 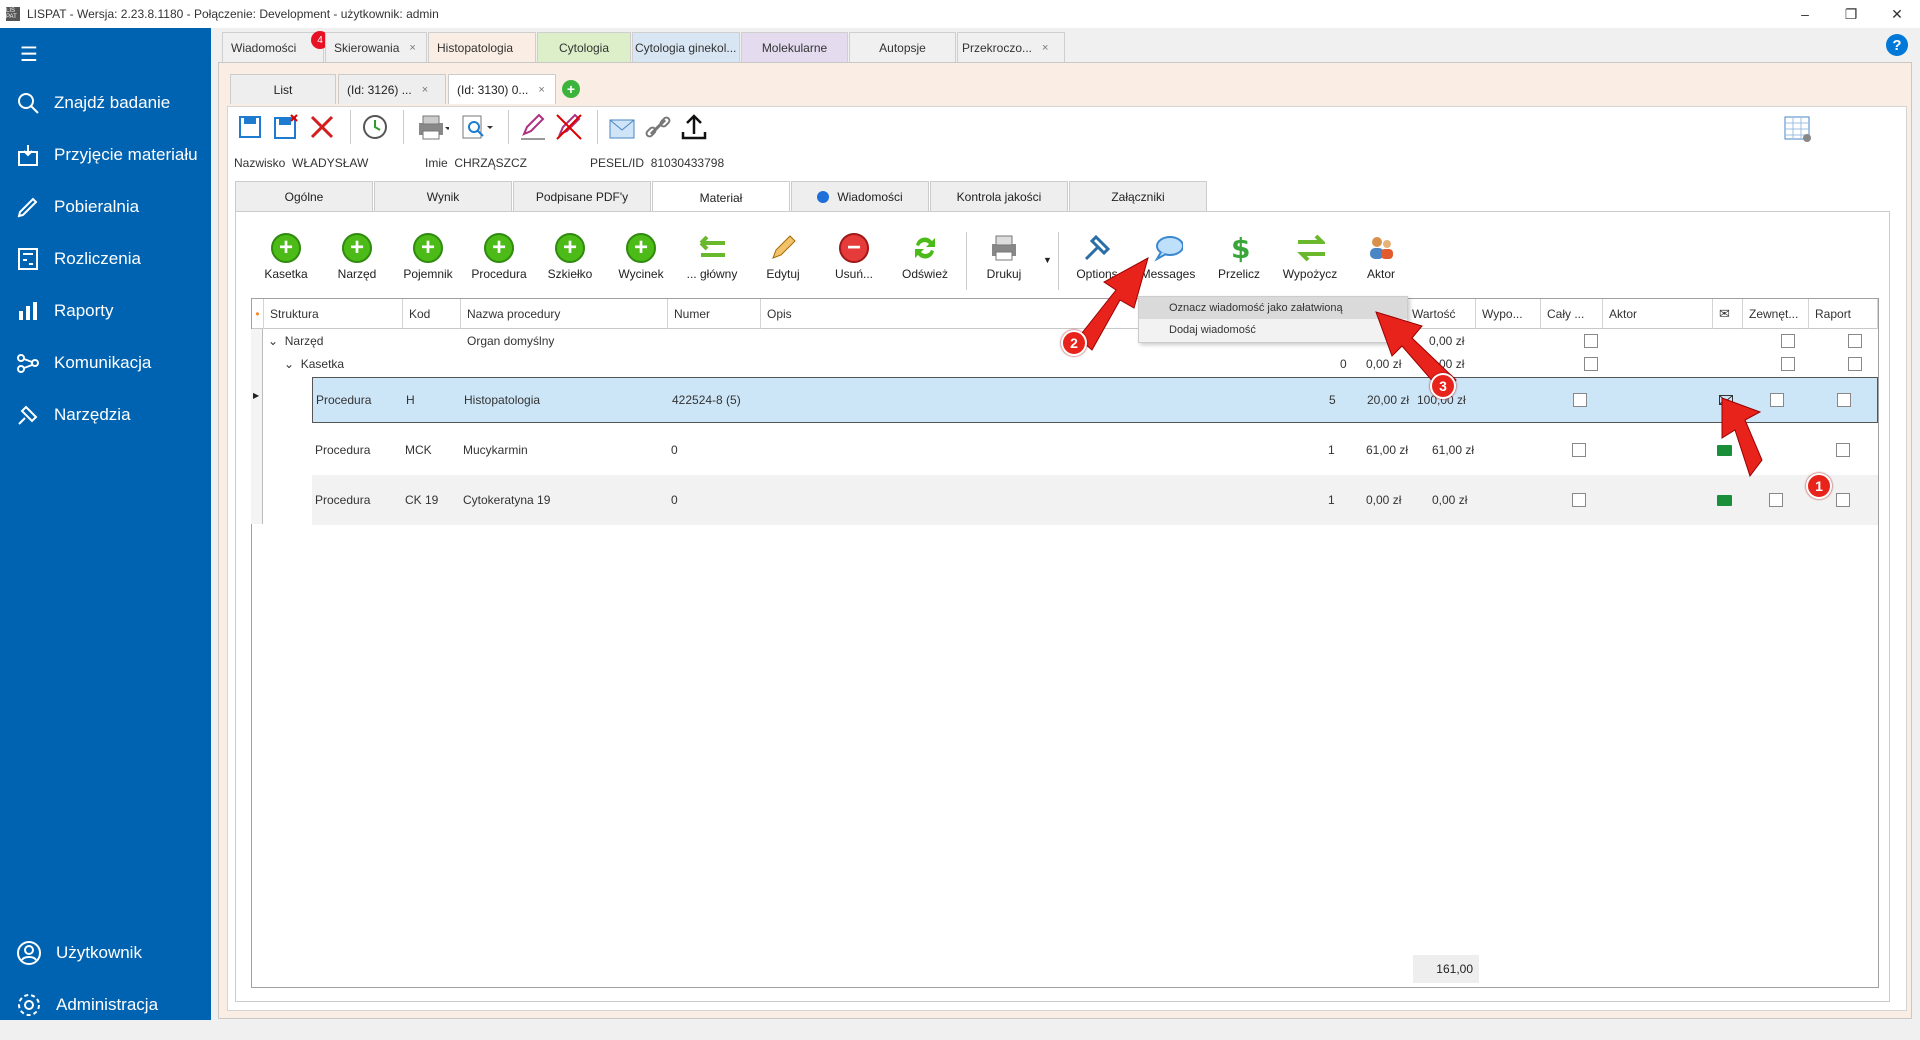 I want to click on annotation-marker-3: 3, so click(x=1443, y=386).